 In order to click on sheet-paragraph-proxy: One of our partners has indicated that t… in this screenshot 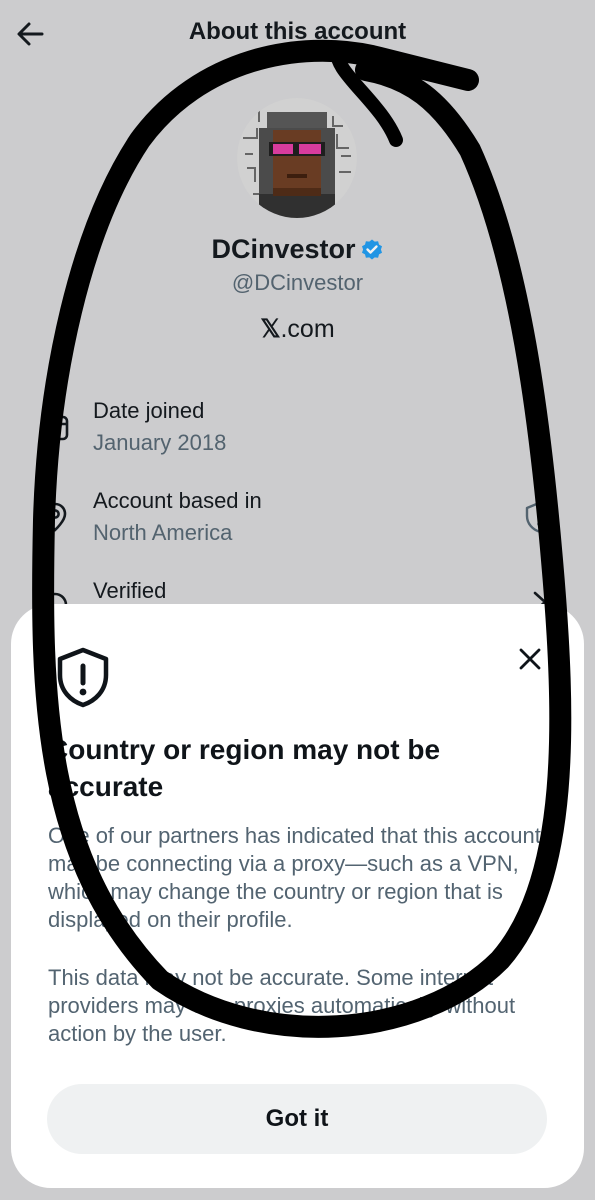, I will do `click(294, 877)`.